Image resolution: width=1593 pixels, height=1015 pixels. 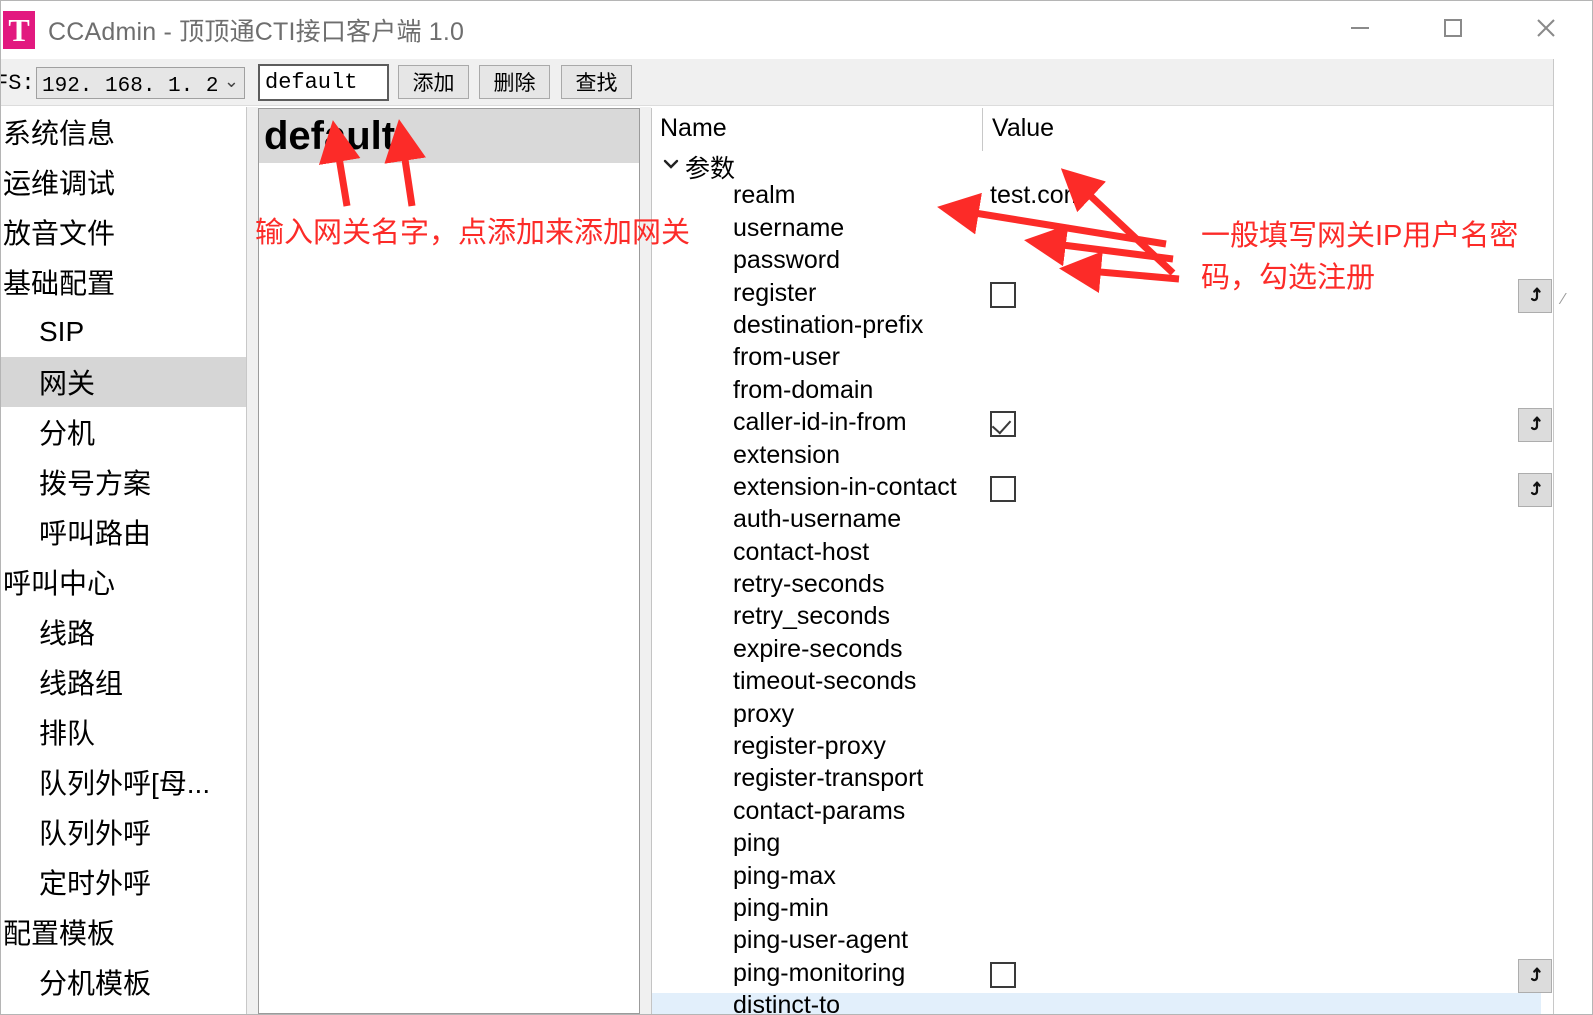 What do you see at coordinates (67, 733) in the screenshot?
I see `sidebar-item-label: 排队` at bounding box center [67, 733].